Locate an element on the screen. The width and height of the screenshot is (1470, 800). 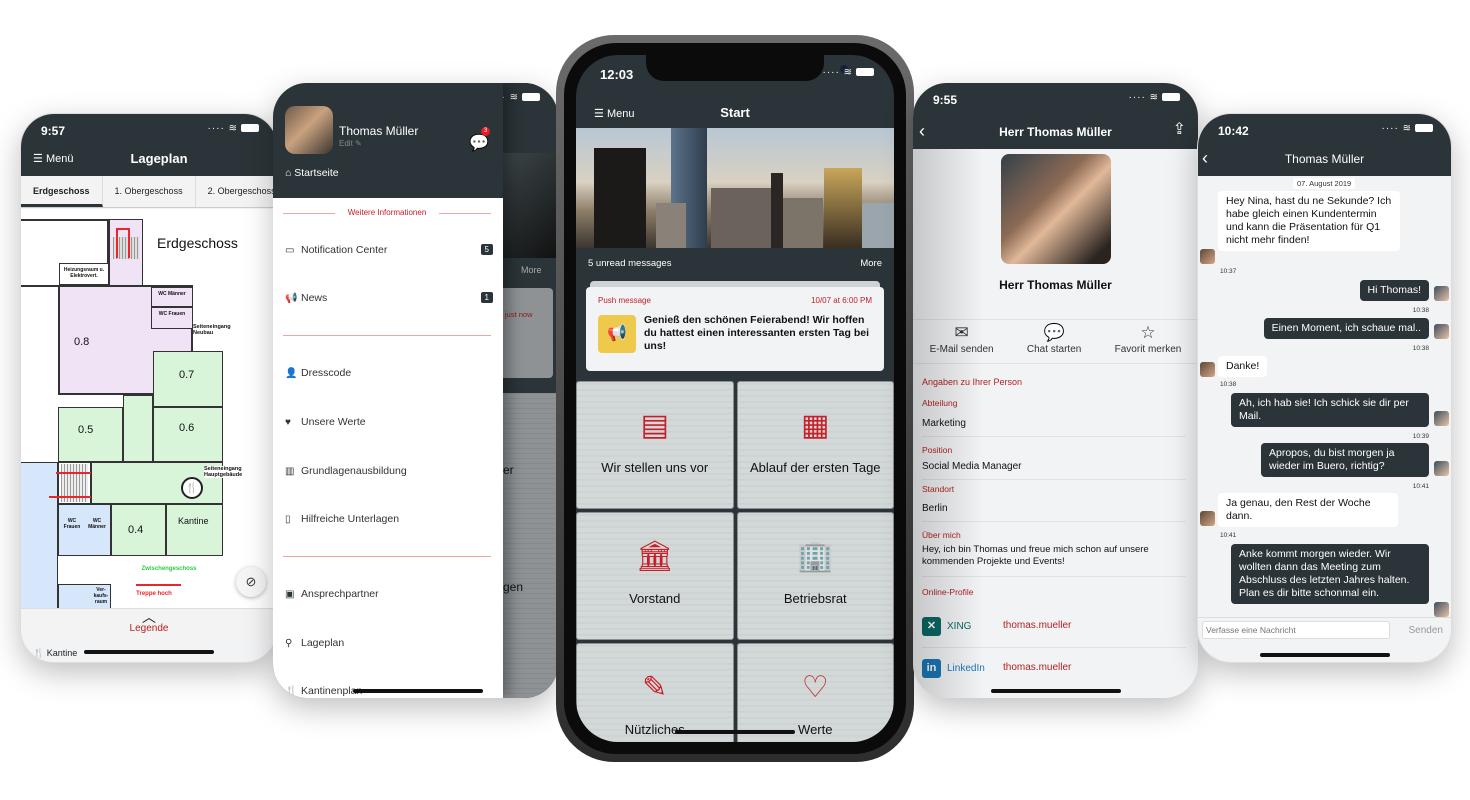
menu-item-unsere-werte: ♥ Unsere Werte is located at coordinates (389, 422).